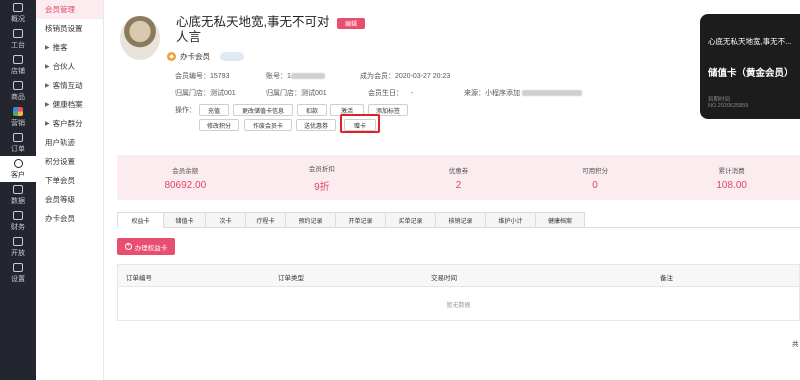 The width and height of the screenshot is (800, 380). I want to click on stat-discount: 会员折扣 9折, so click(321, 179).